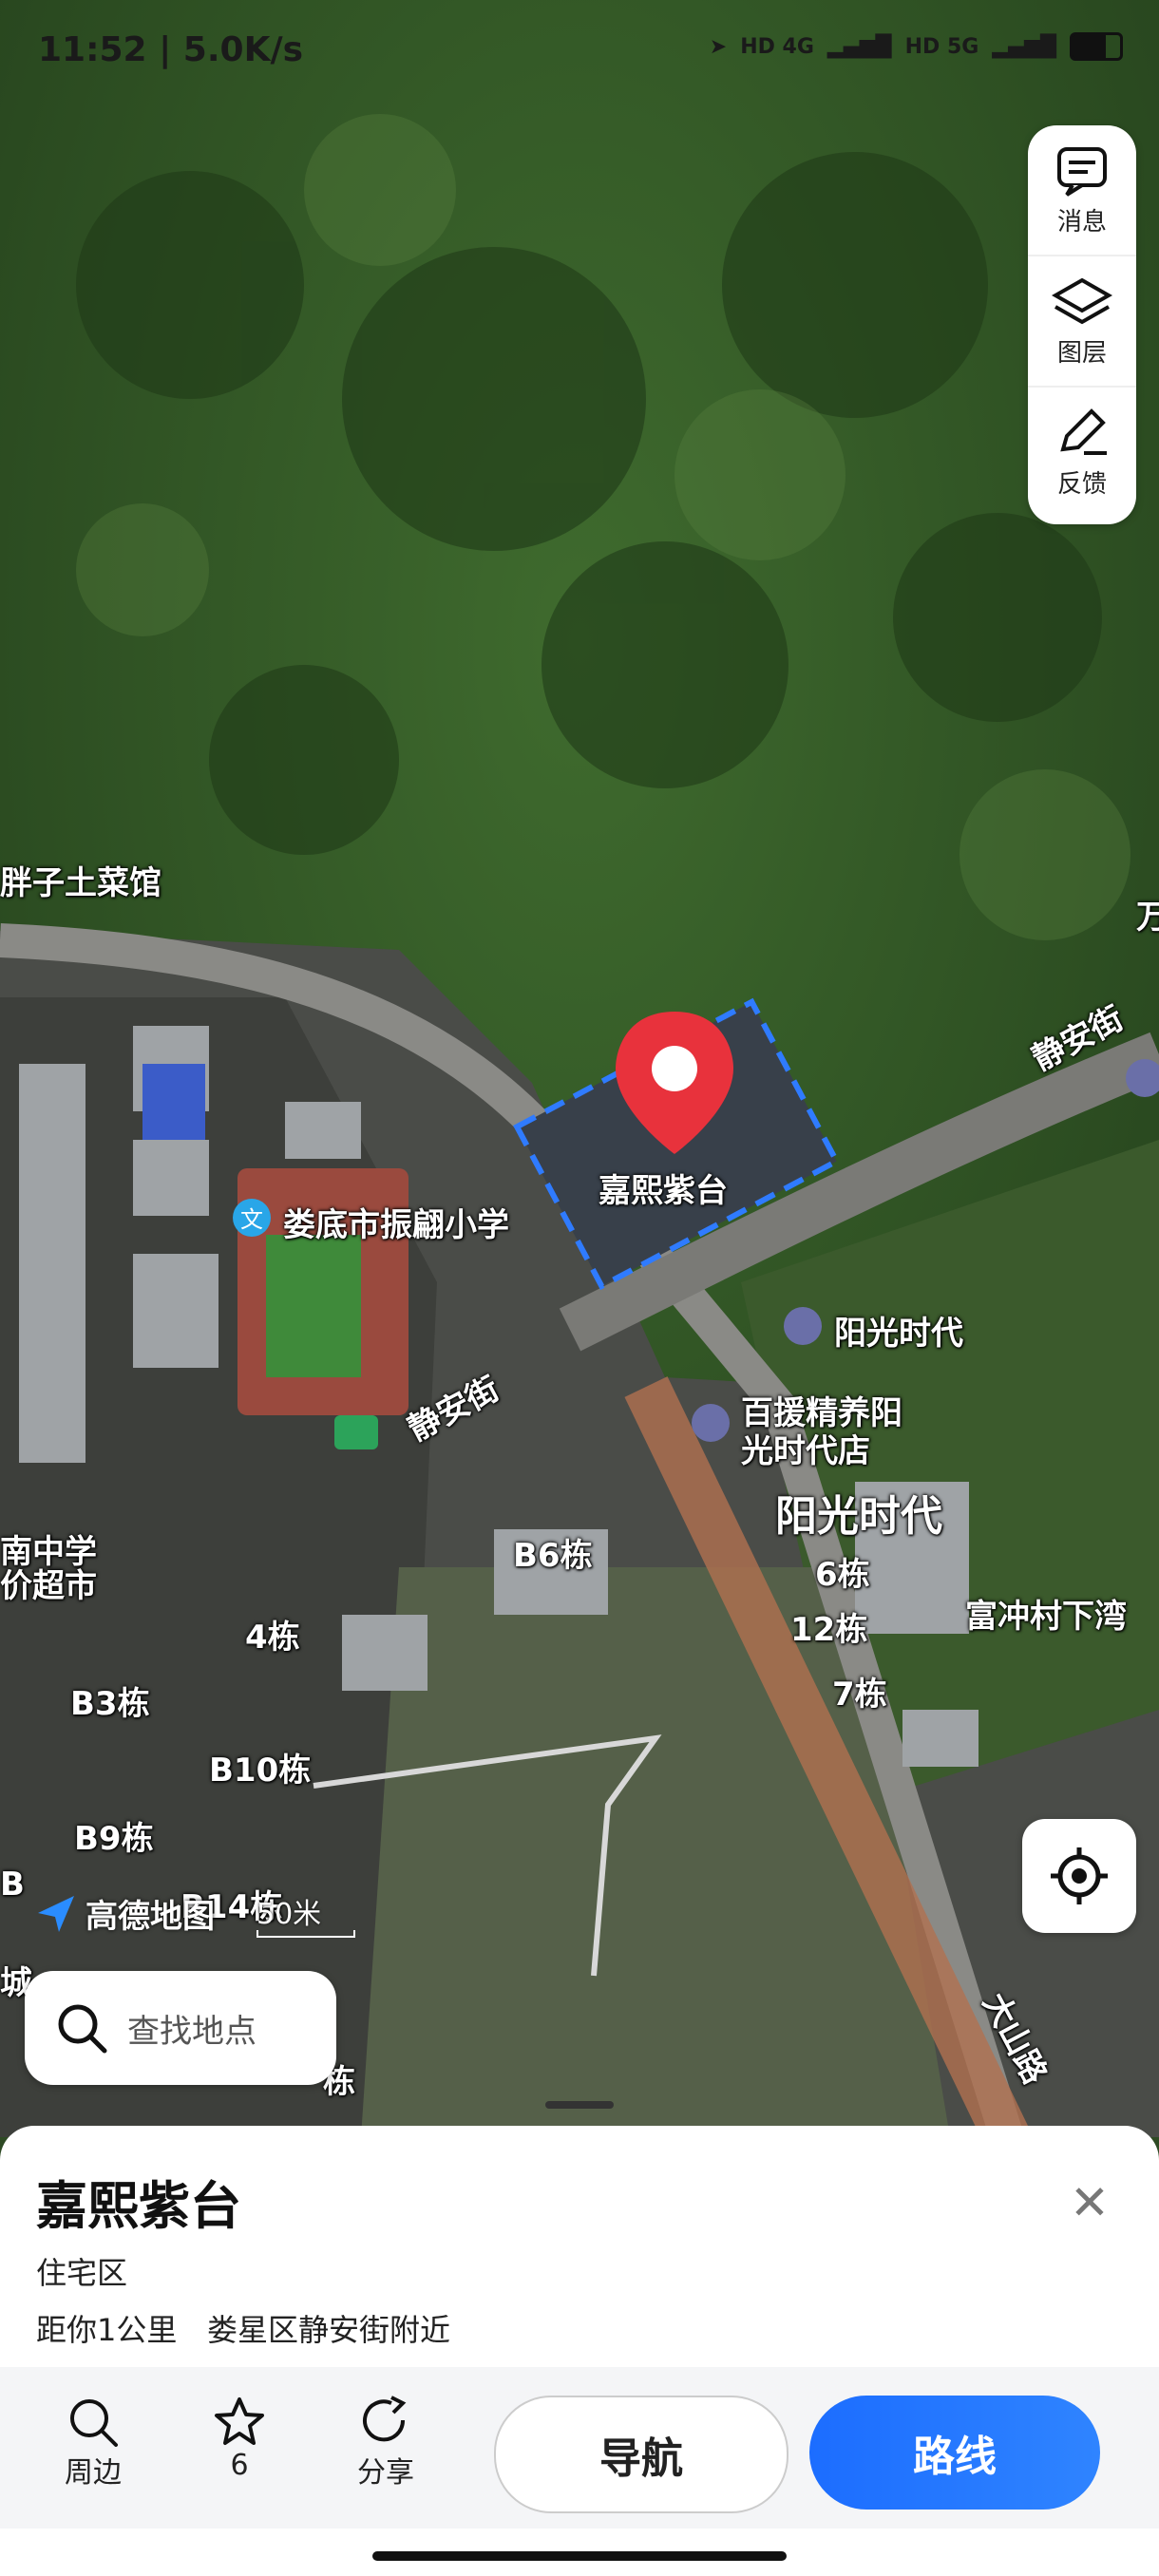 The height and width of the screenshot is (2576, 1159). What do you see at coordinates (1081, 353) in the screenshot?
I see `tool-label: 图层` at bounding box center [1081, 353].